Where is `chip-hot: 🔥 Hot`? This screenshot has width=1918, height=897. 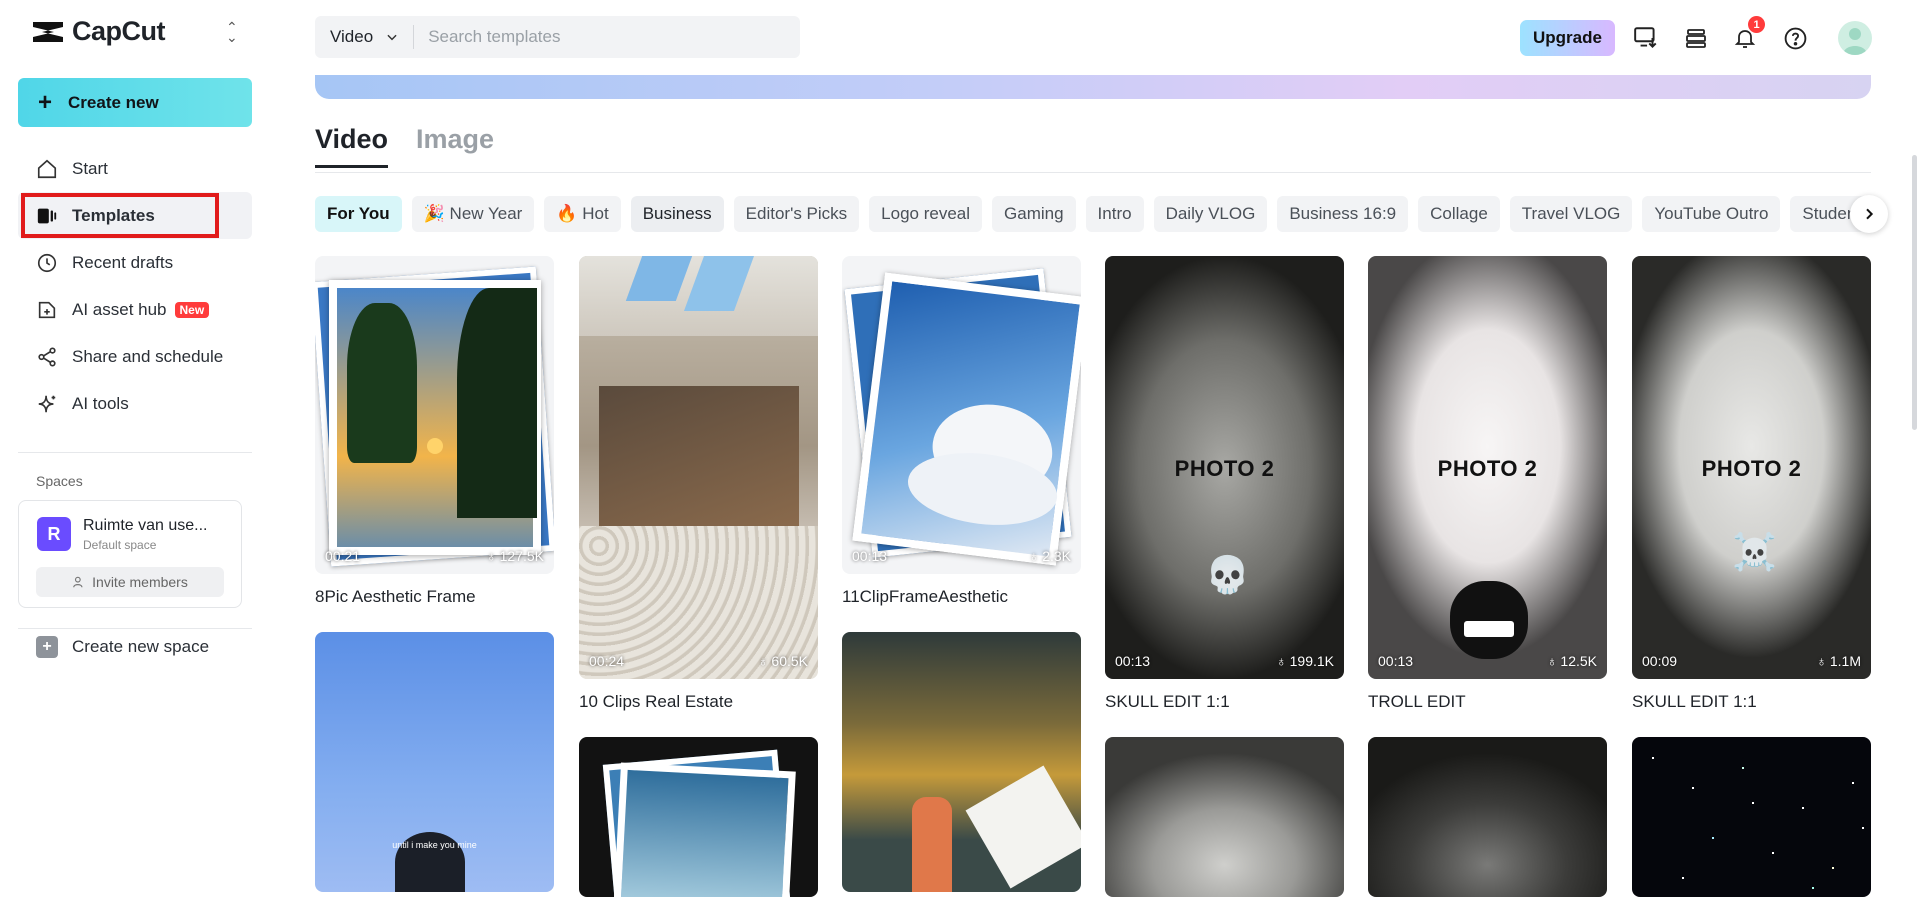 chip-hot: 🔥 Hot is located at coordinates (582, 214).